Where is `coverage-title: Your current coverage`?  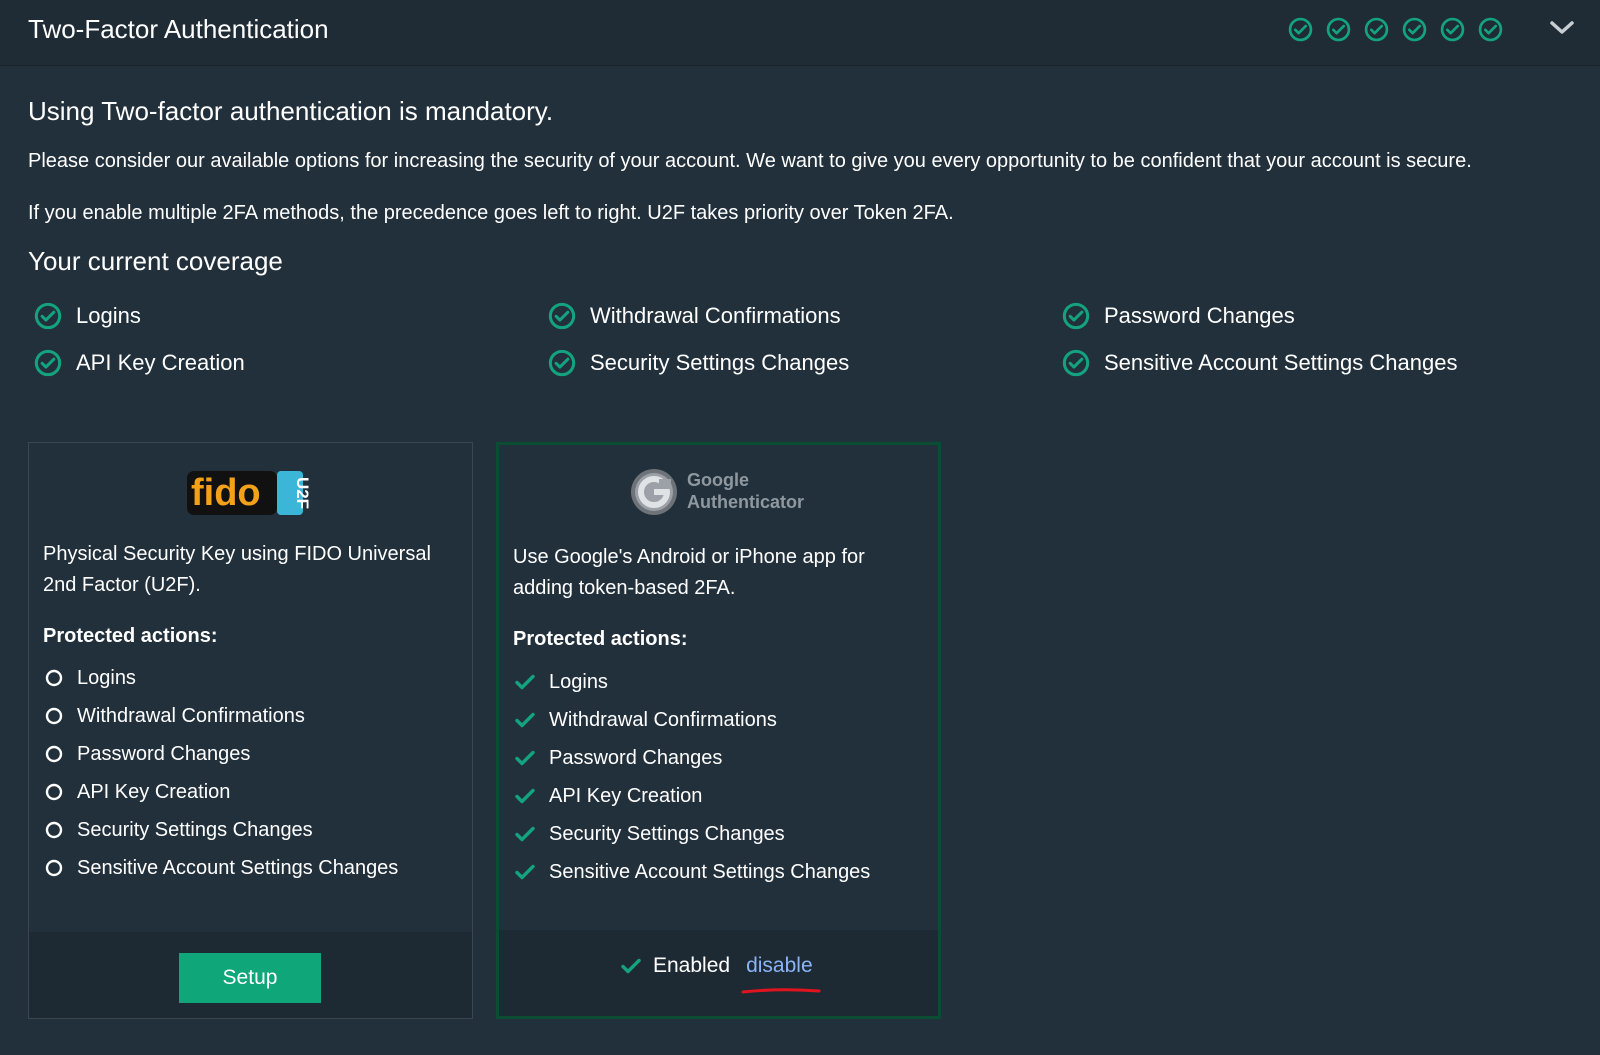 coverage-title: Your current coverage is located at coordinates (155, 261).